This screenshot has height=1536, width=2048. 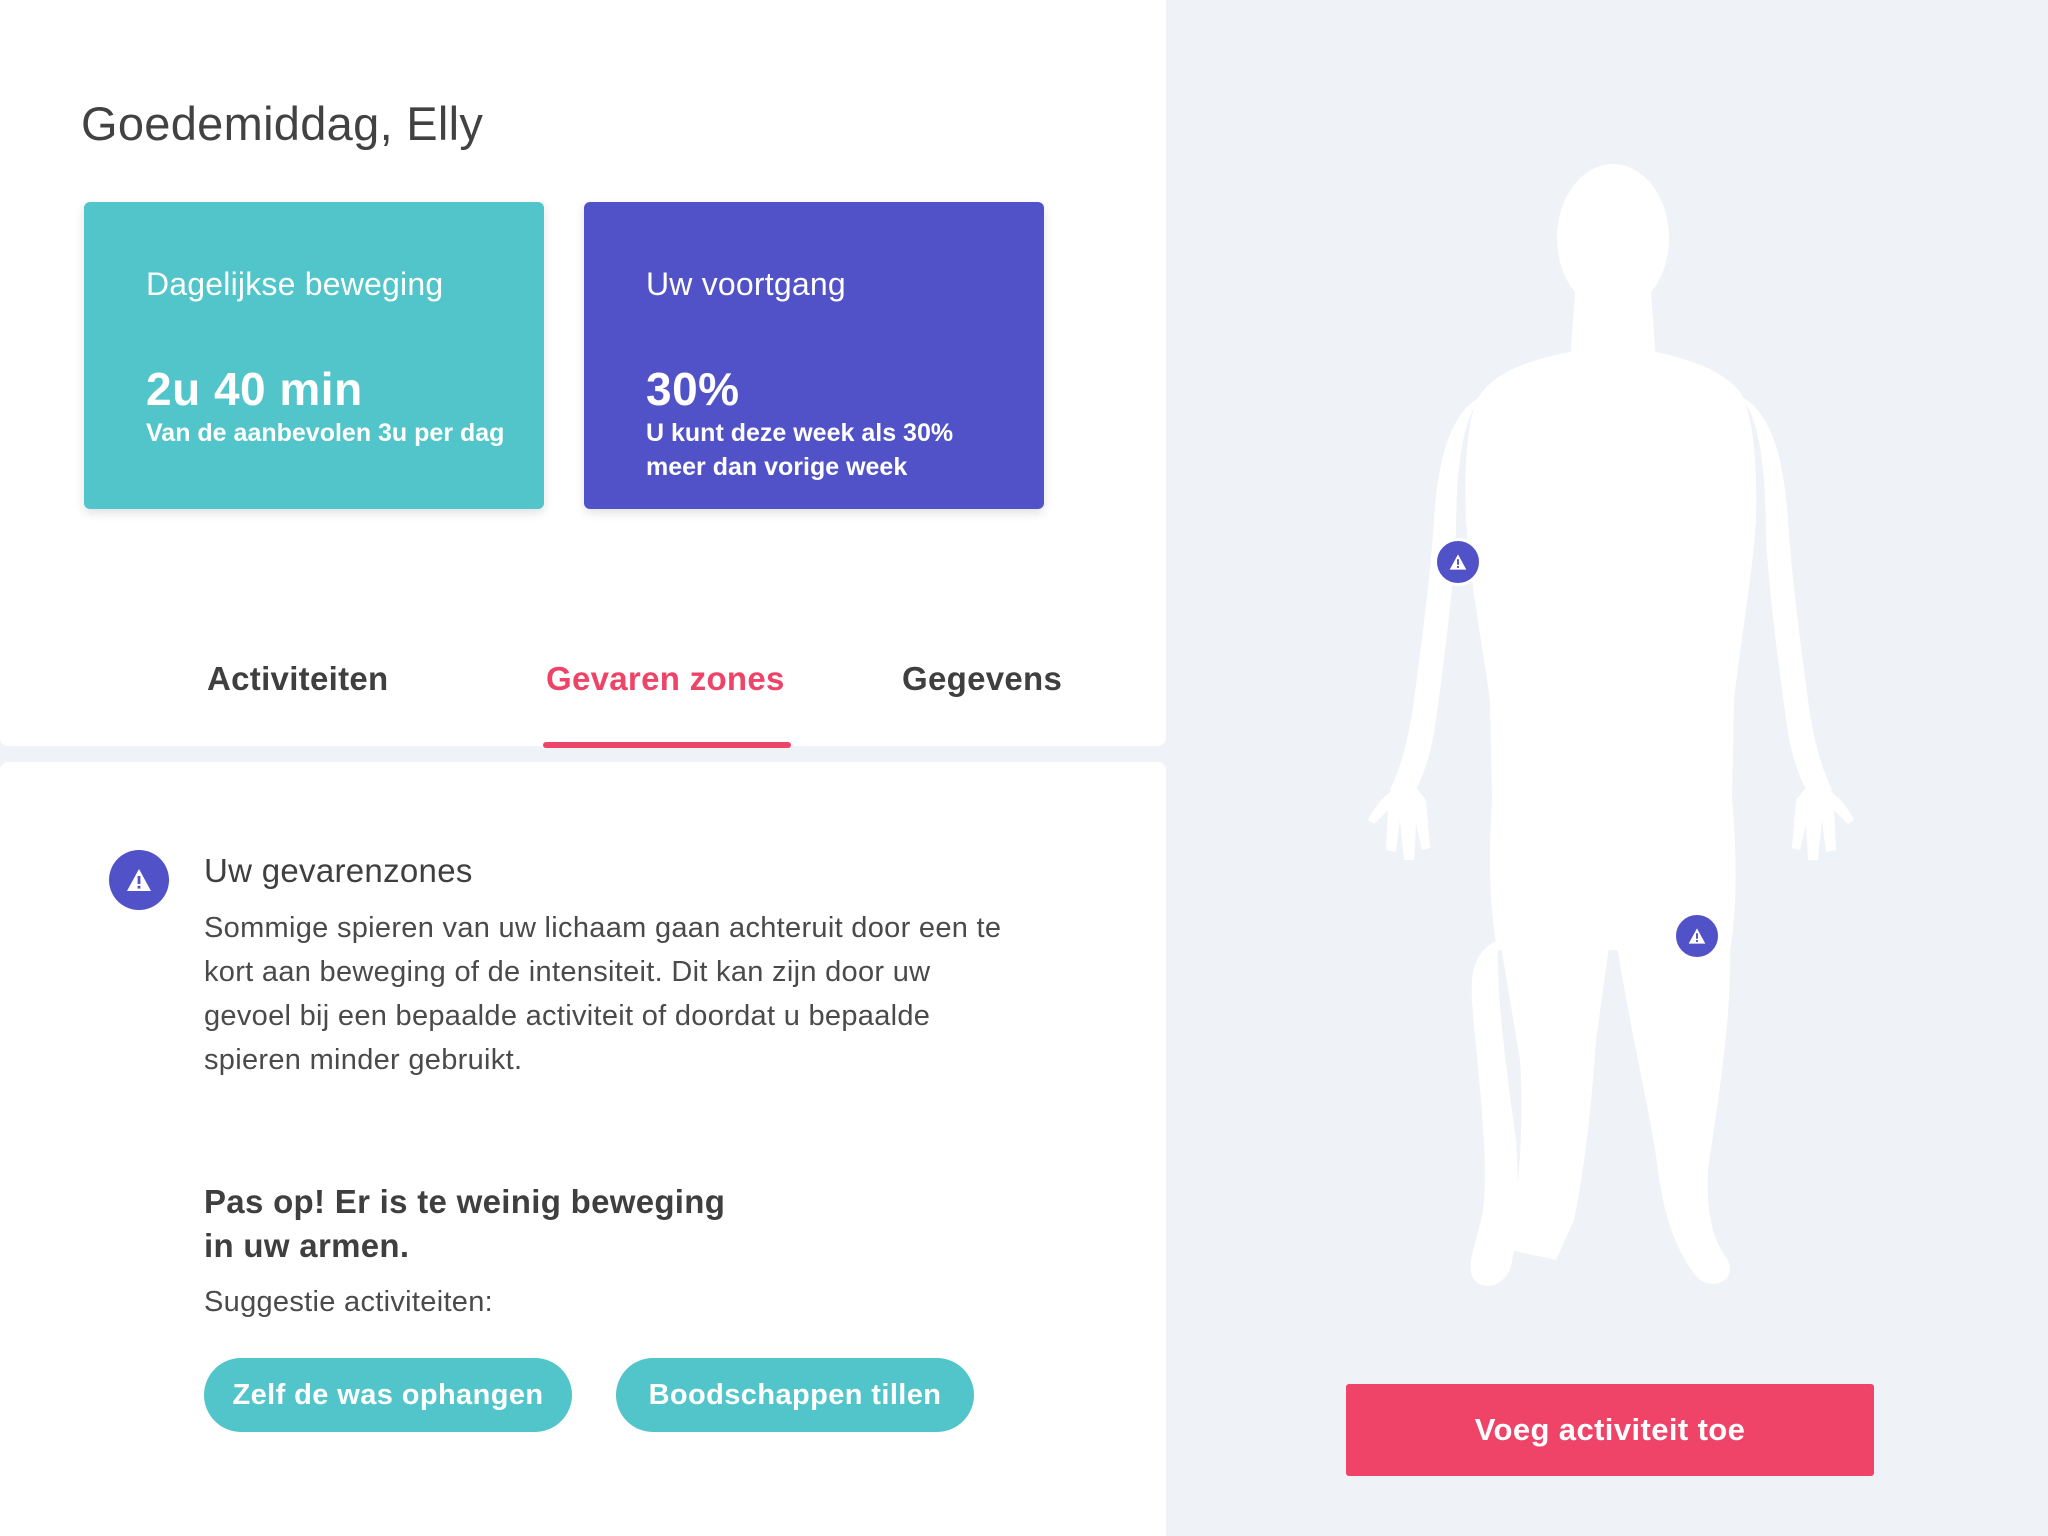 I want to click on tab-data: Gegevens, so click(x=982, y=679).